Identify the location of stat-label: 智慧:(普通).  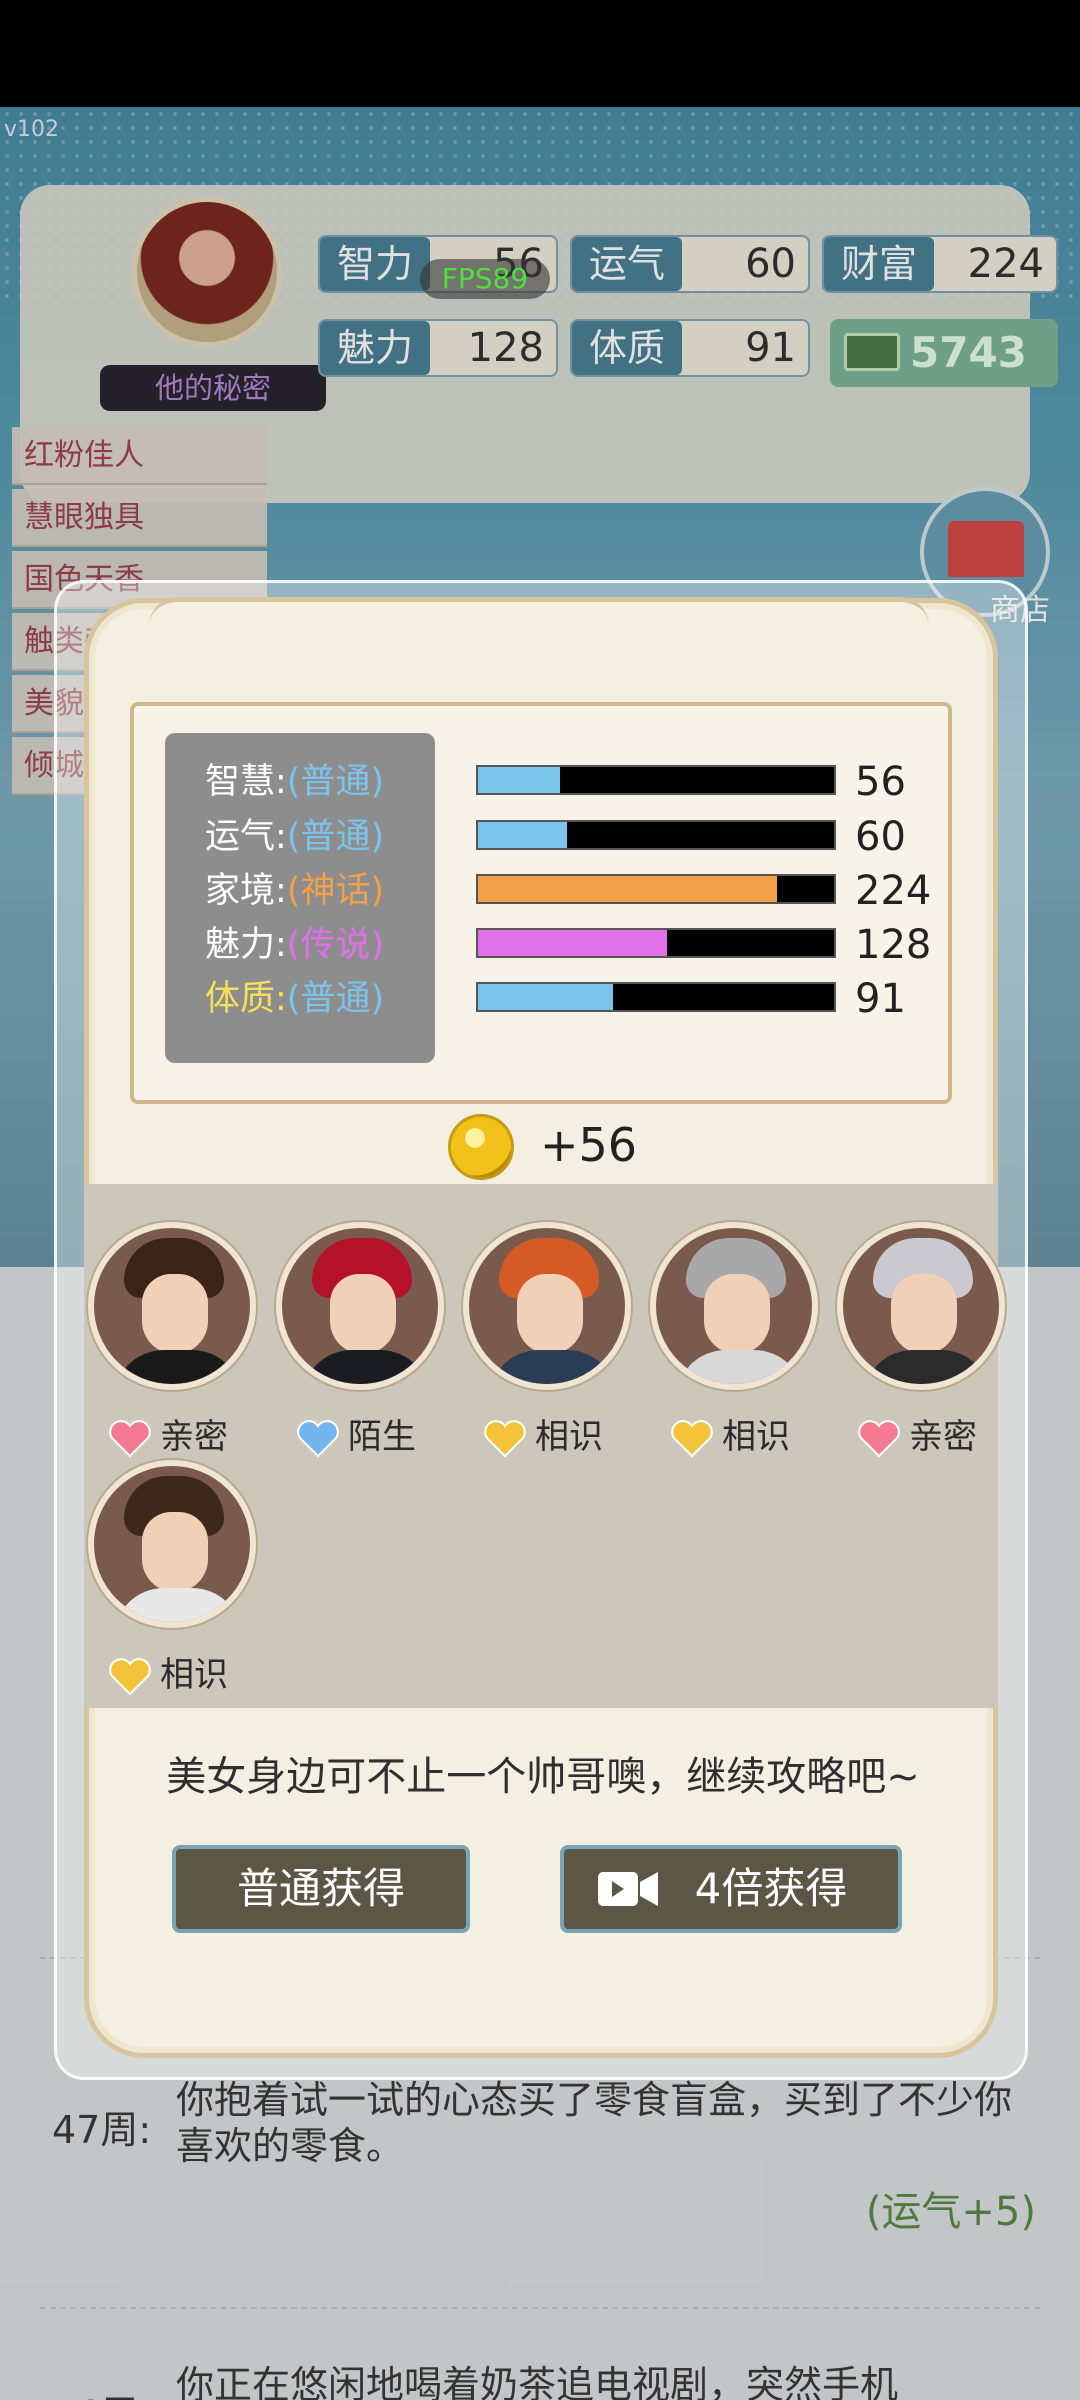
(294, 782).